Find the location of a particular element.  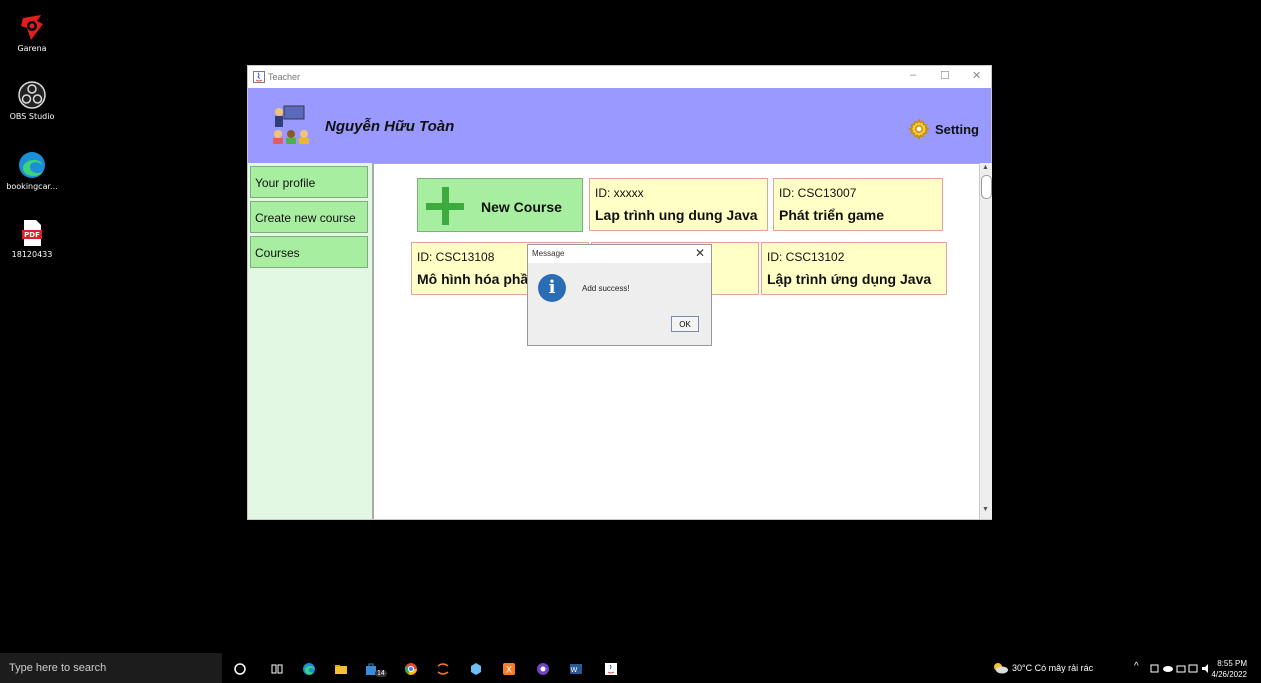

ok-button: OK is located at coordinates (685, 324).